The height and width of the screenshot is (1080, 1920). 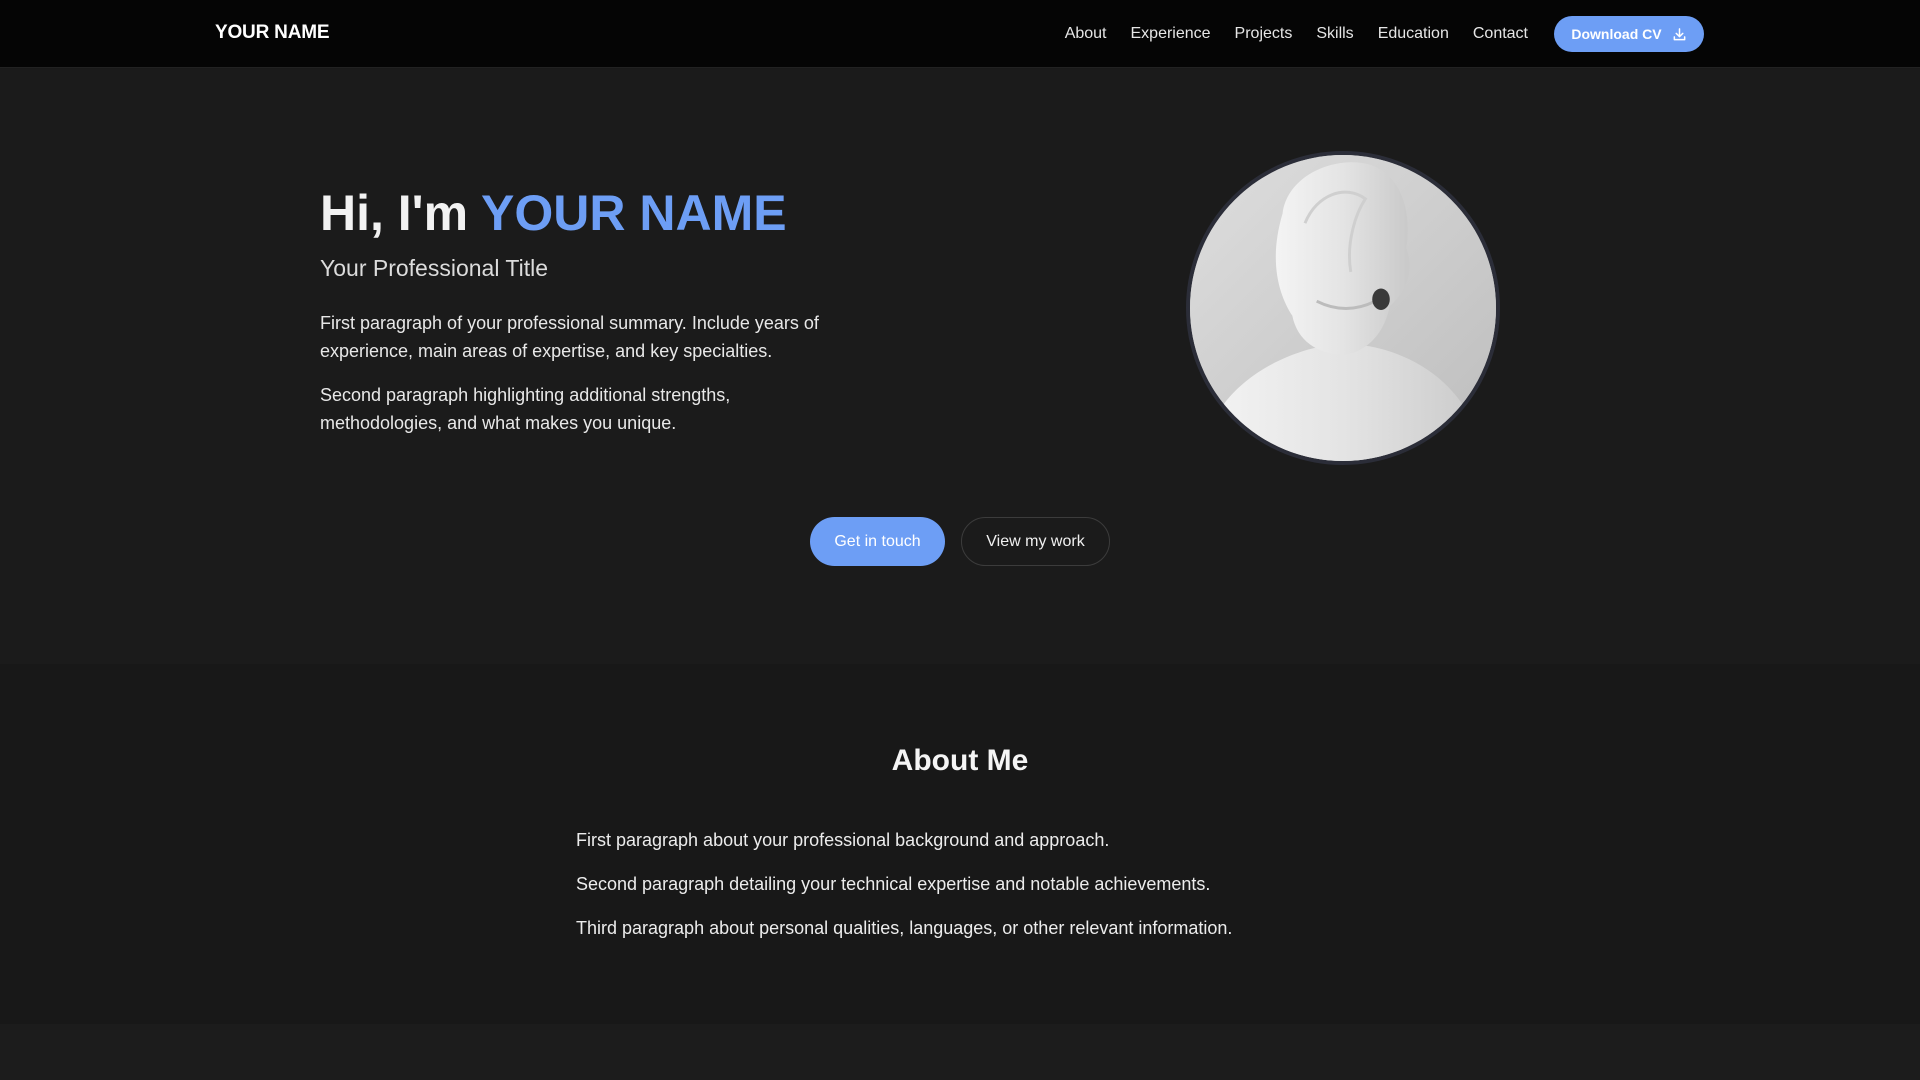 I want to click on about-title: About Me, so click(x=960, y=760).